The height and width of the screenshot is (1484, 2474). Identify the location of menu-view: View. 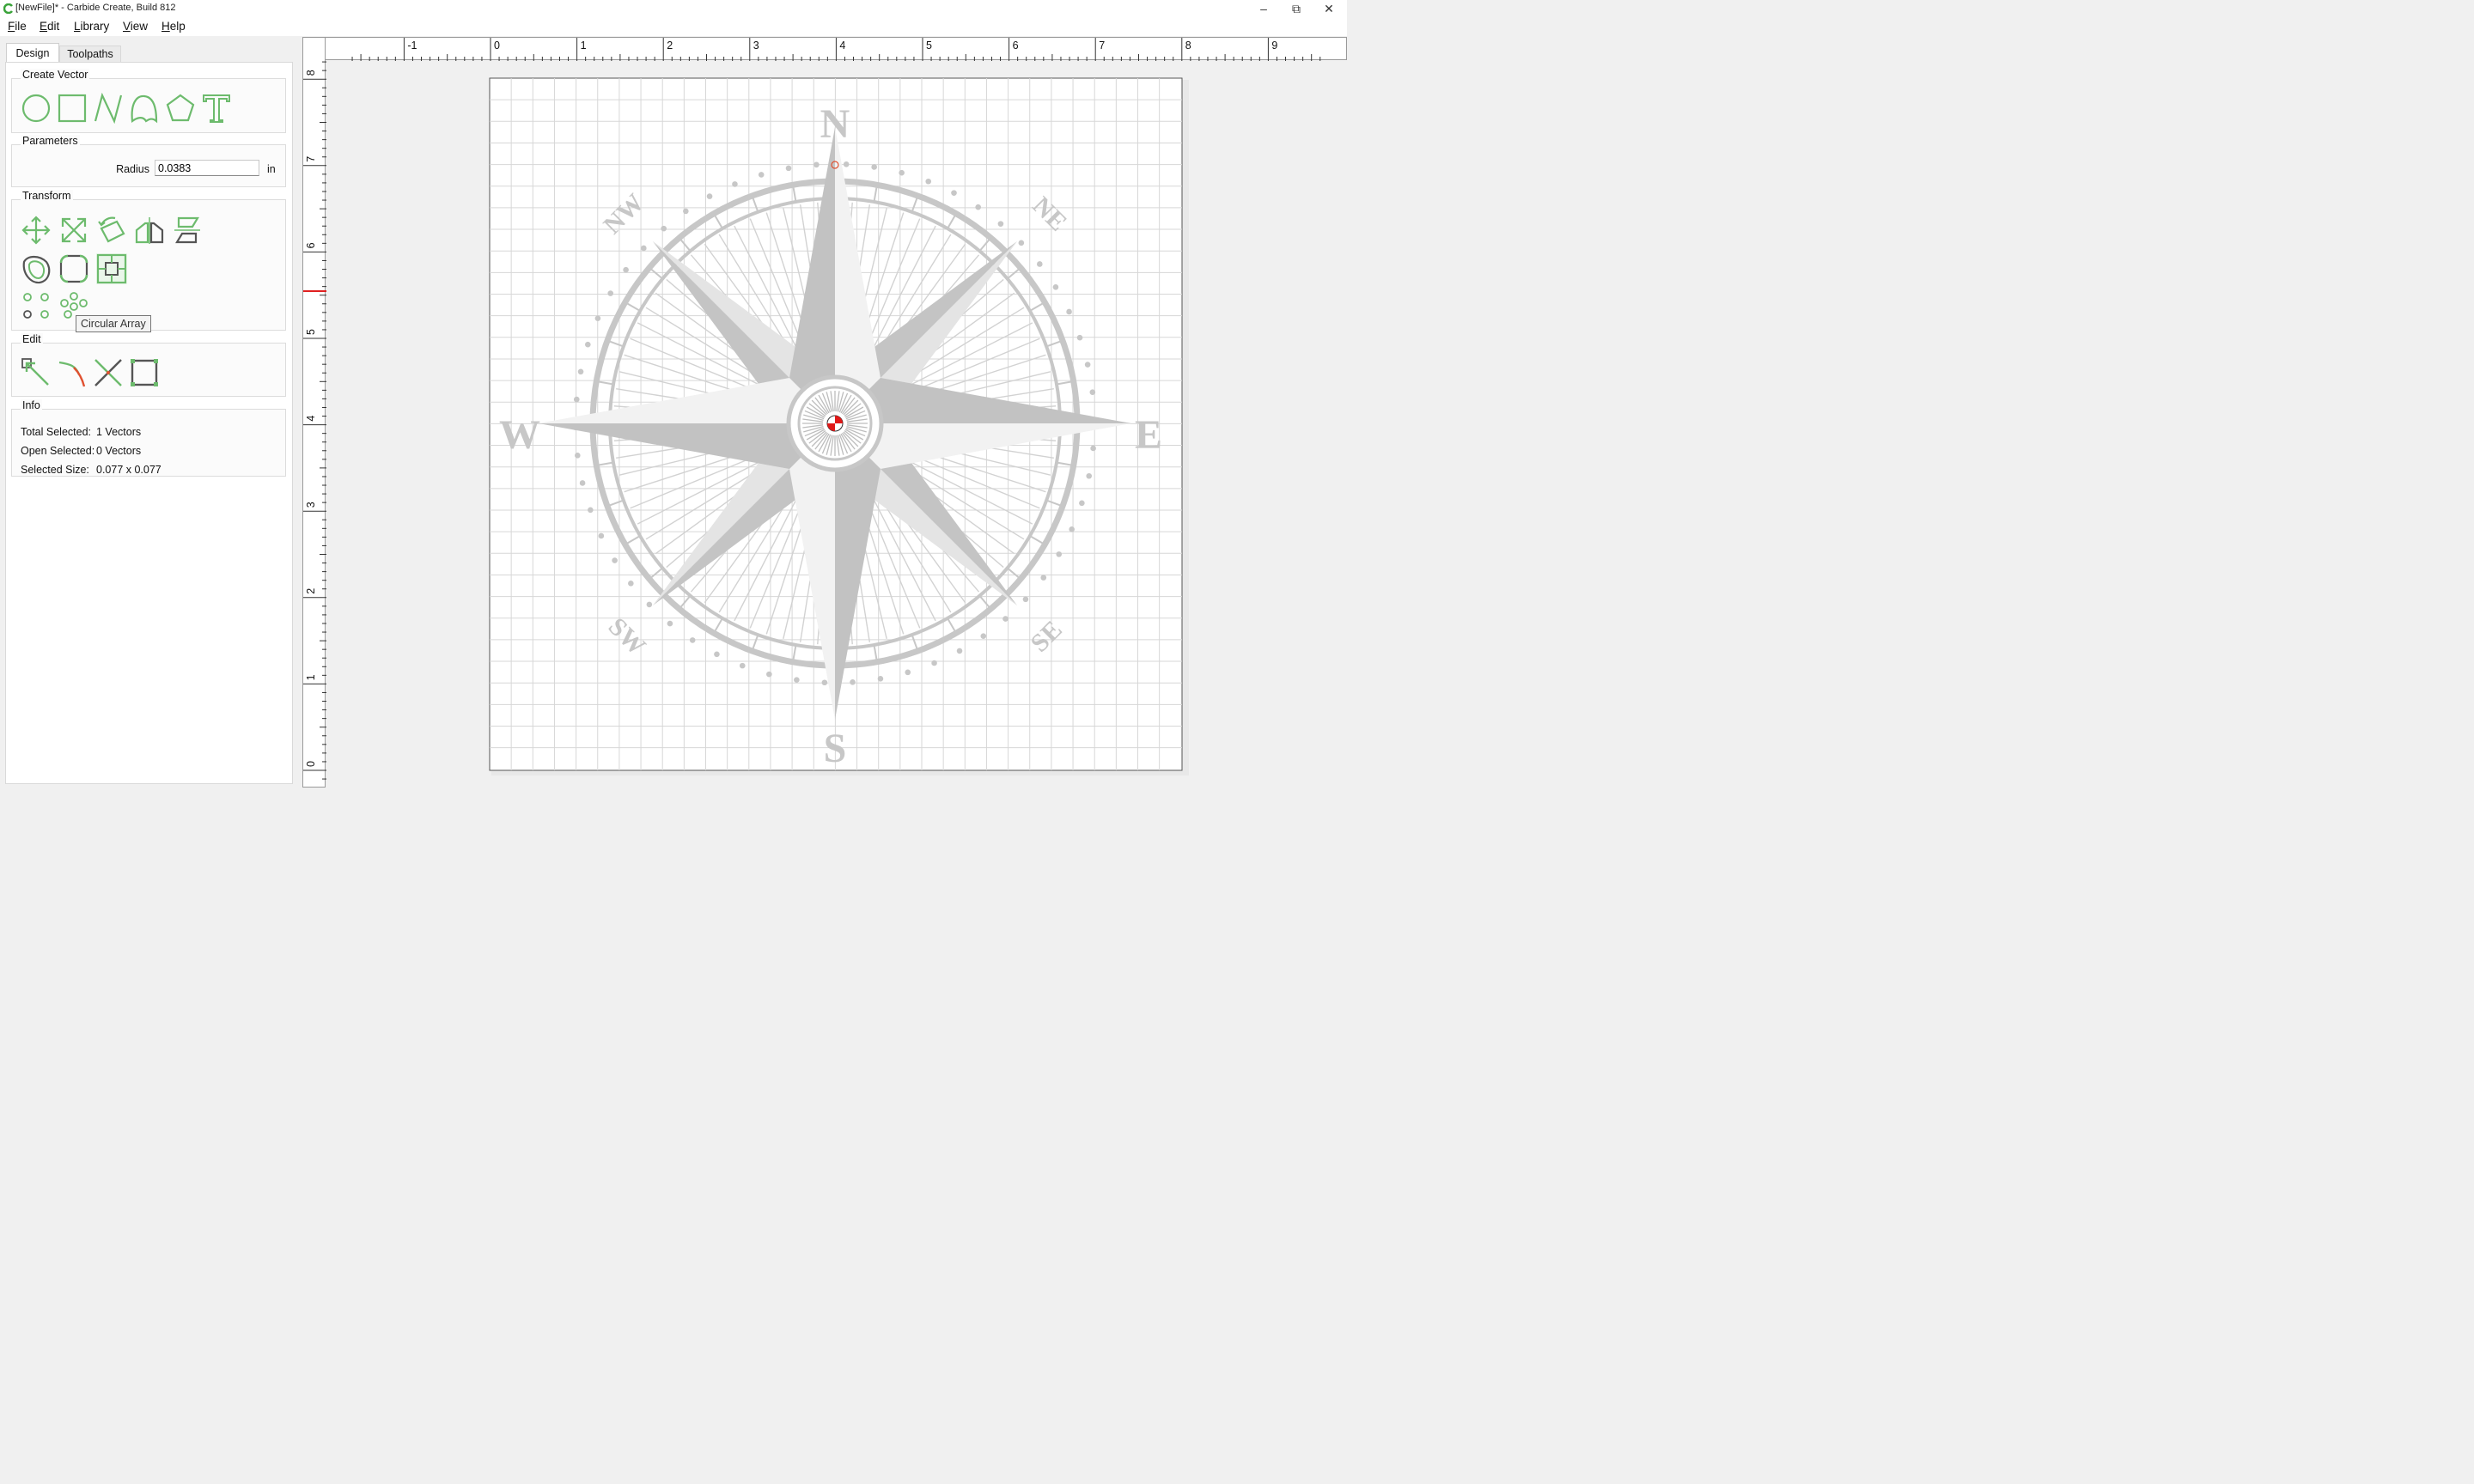
(135, 27).